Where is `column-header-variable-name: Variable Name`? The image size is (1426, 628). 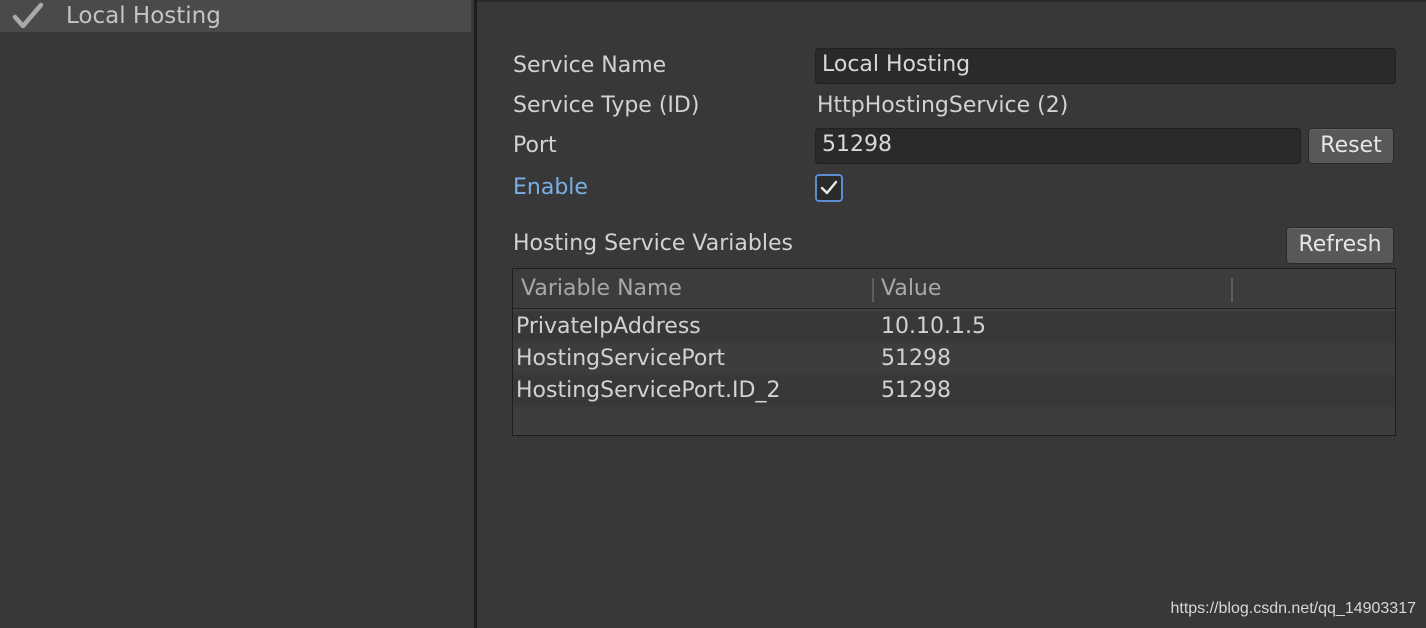 column-header-variable-name: Variable Name is located at coordinates (601, 289).